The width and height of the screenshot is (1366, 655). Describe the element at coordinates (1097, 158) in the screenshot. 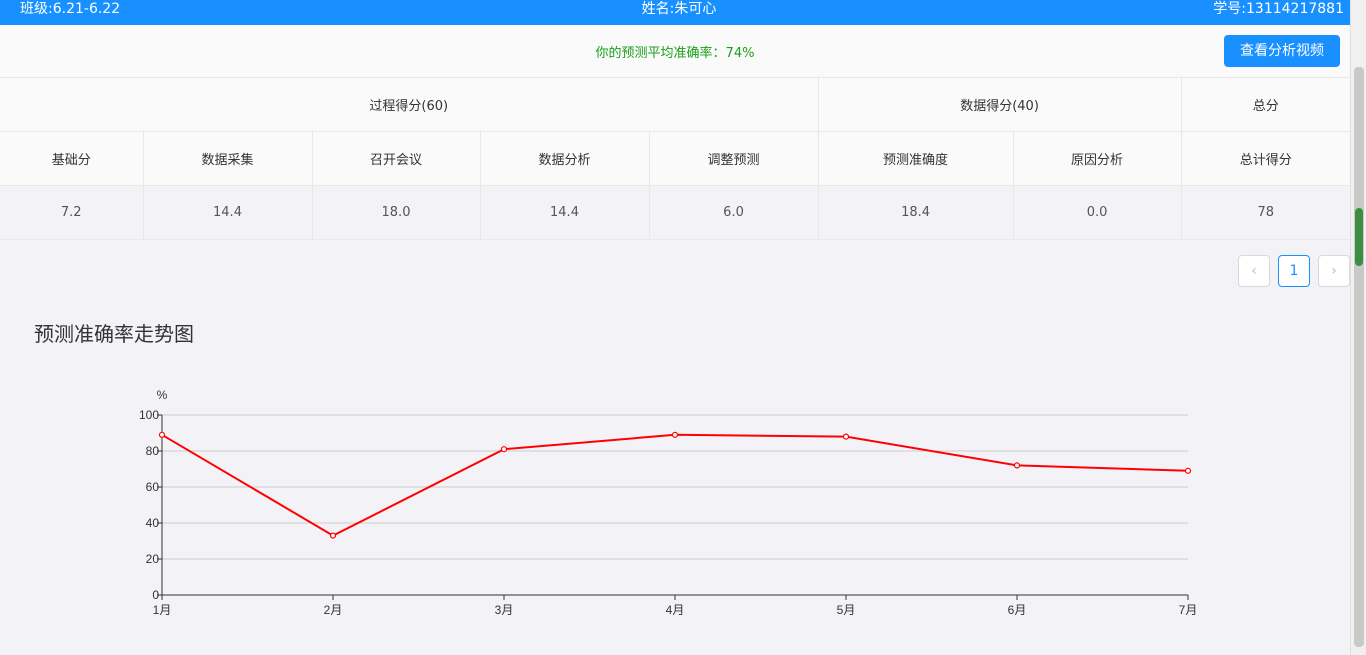

I see `column-header: 原因分析` at that location.